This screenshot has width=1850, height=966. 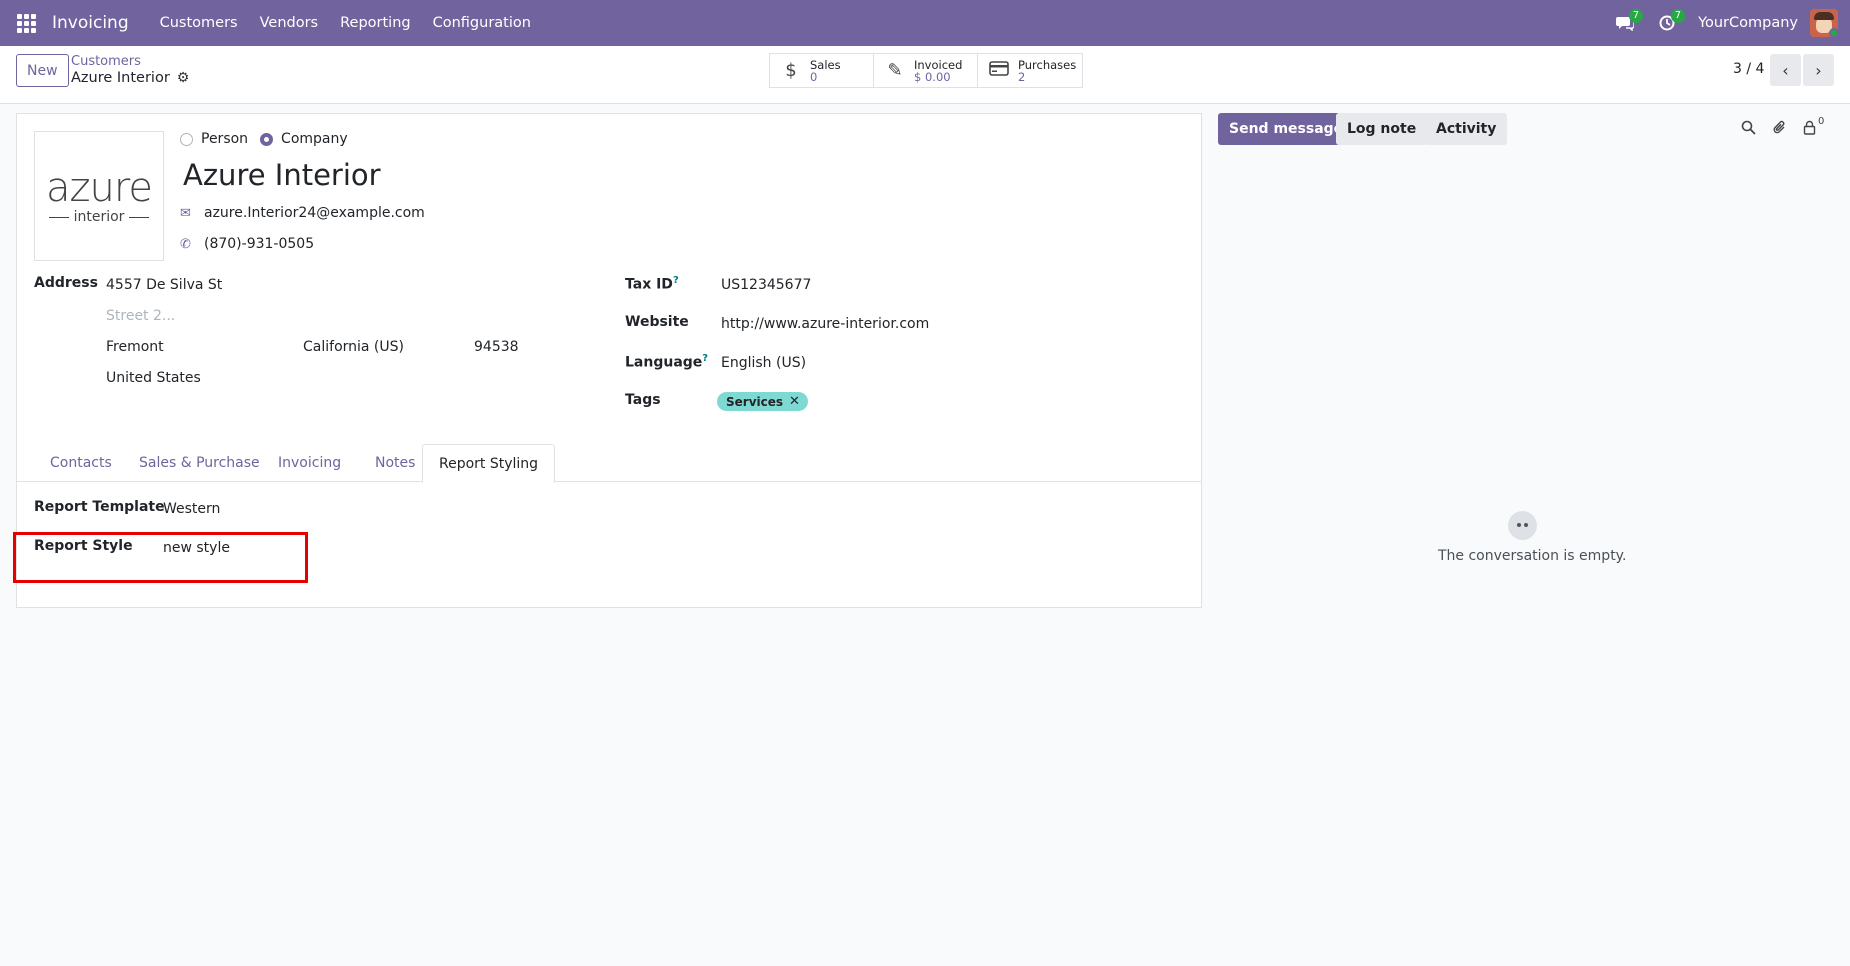 I want to click on edit-icon: ✎, so click(x=895, y=70).